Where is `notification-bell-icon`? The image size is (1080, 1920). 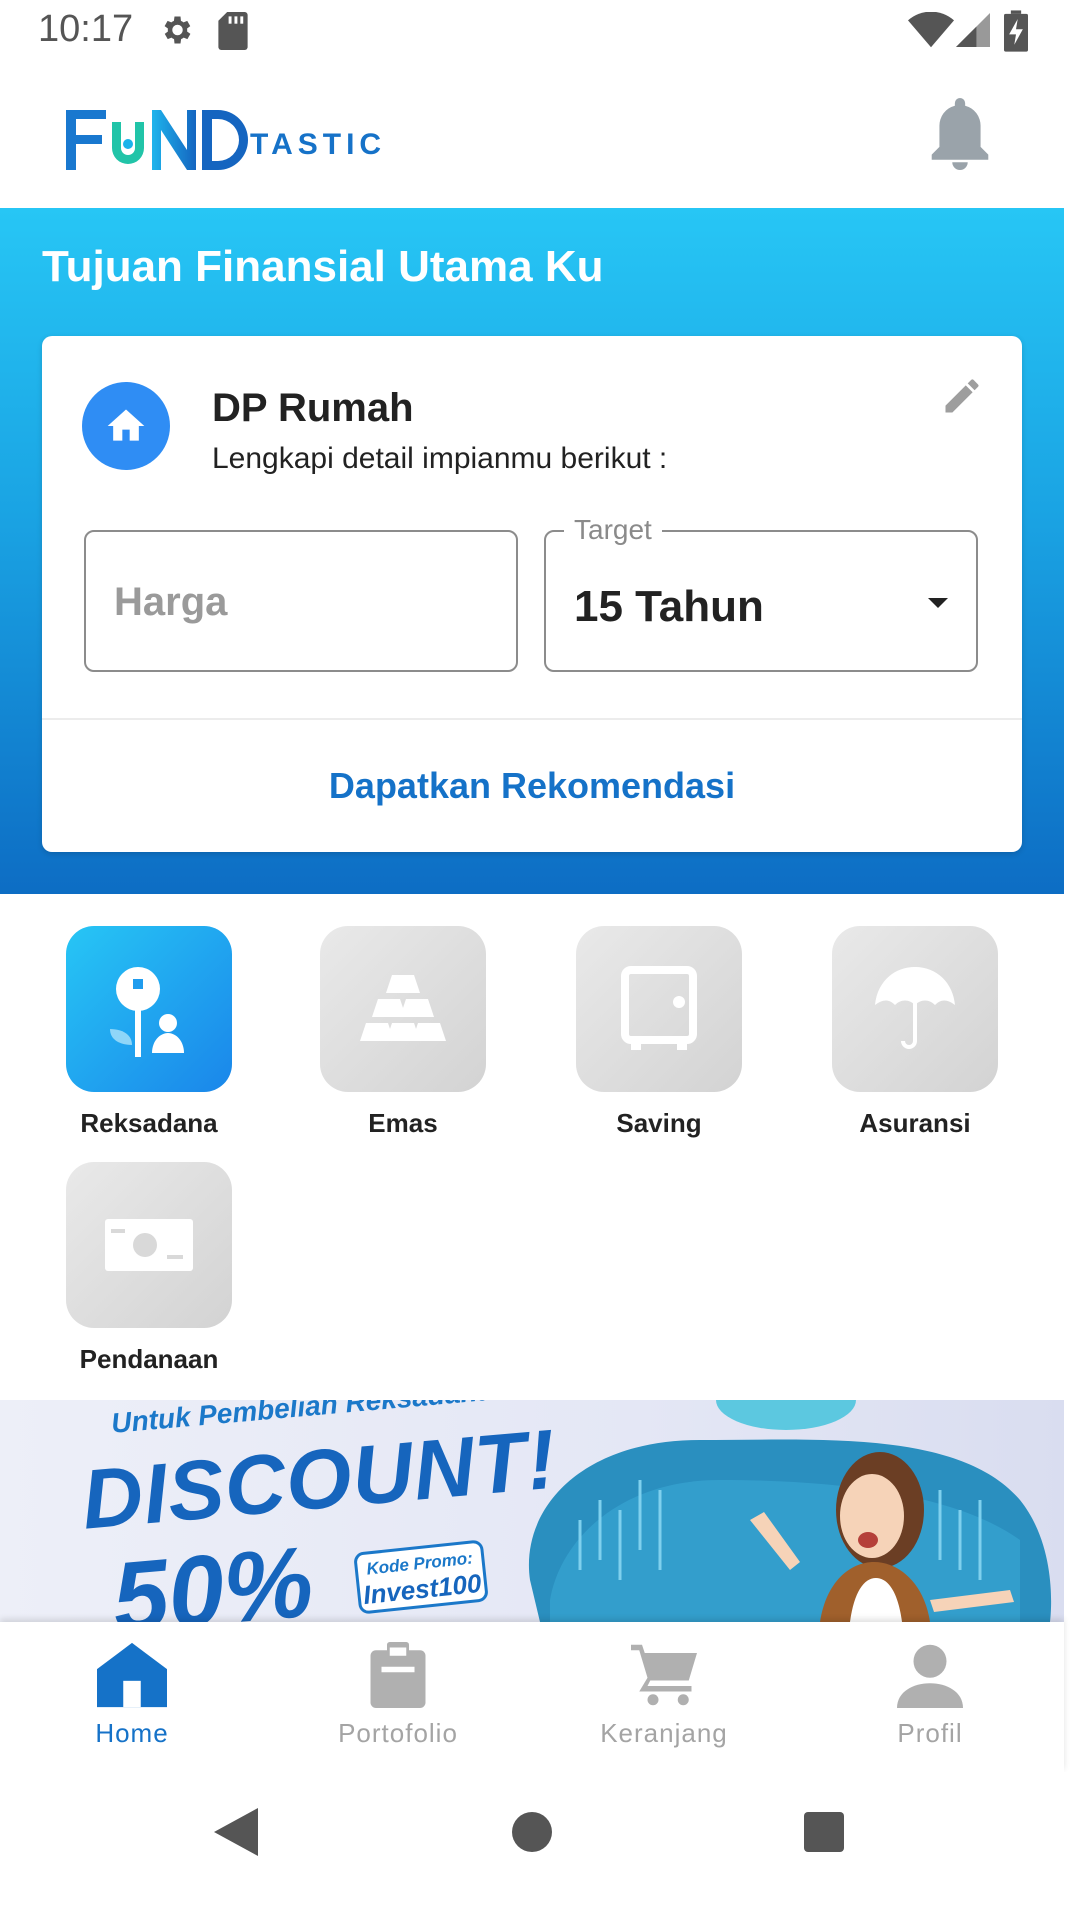
notification-bell-icon is located at coordinates (960, 134).